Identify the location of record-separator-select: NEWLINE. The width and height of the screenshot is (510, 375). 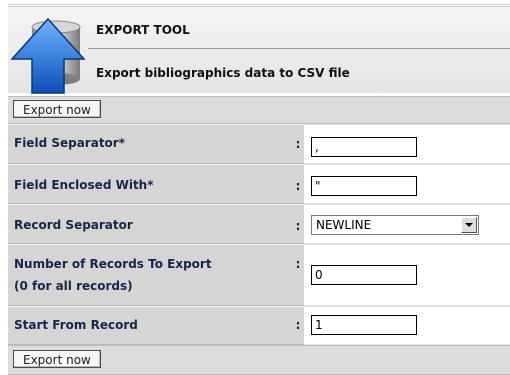
(395, 225).